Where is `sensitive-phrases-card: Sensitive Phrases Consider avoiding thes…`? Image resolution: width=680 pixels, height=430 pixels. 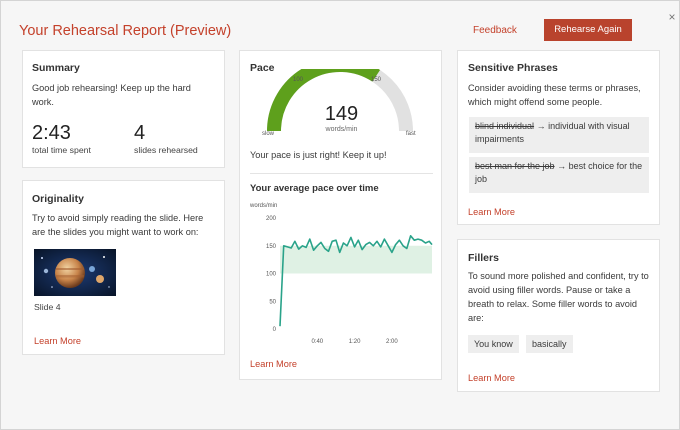
sensitive-phrases-card: Sensitive Phrases Consider avoiding thes… is located at coordinates (558, 137).